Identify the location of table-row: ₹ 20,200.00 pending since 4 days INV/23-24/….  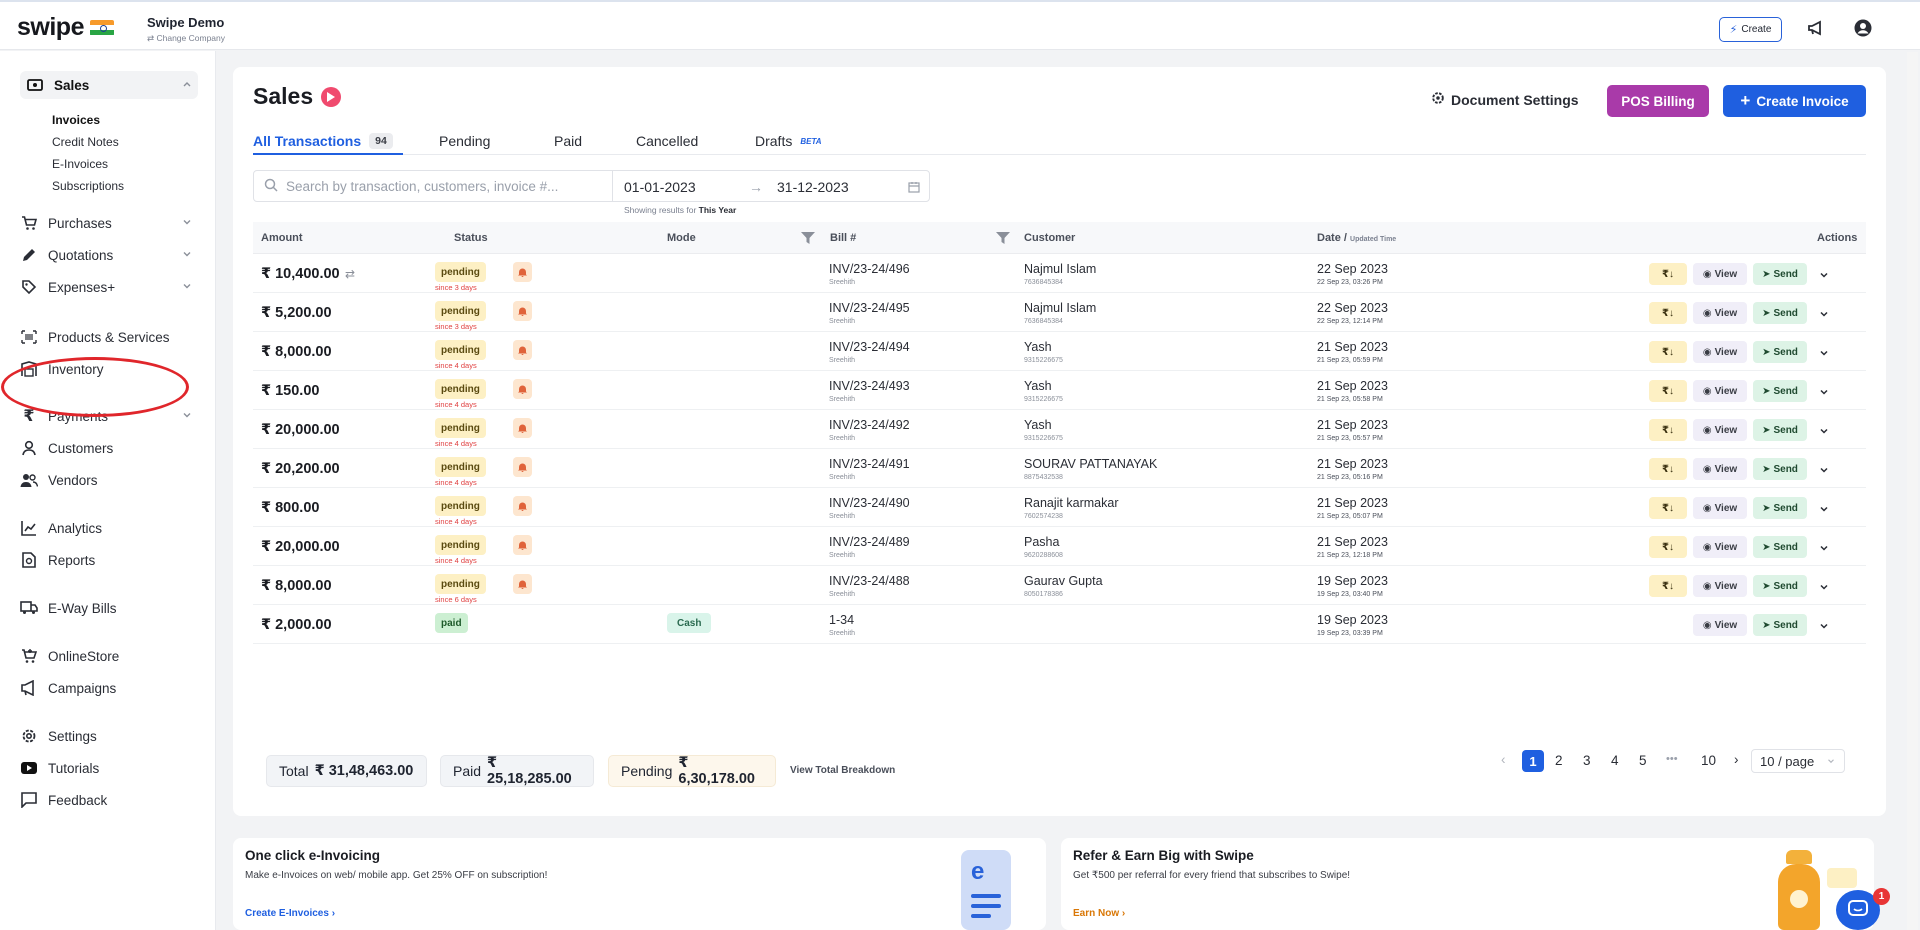
(1059, 468).